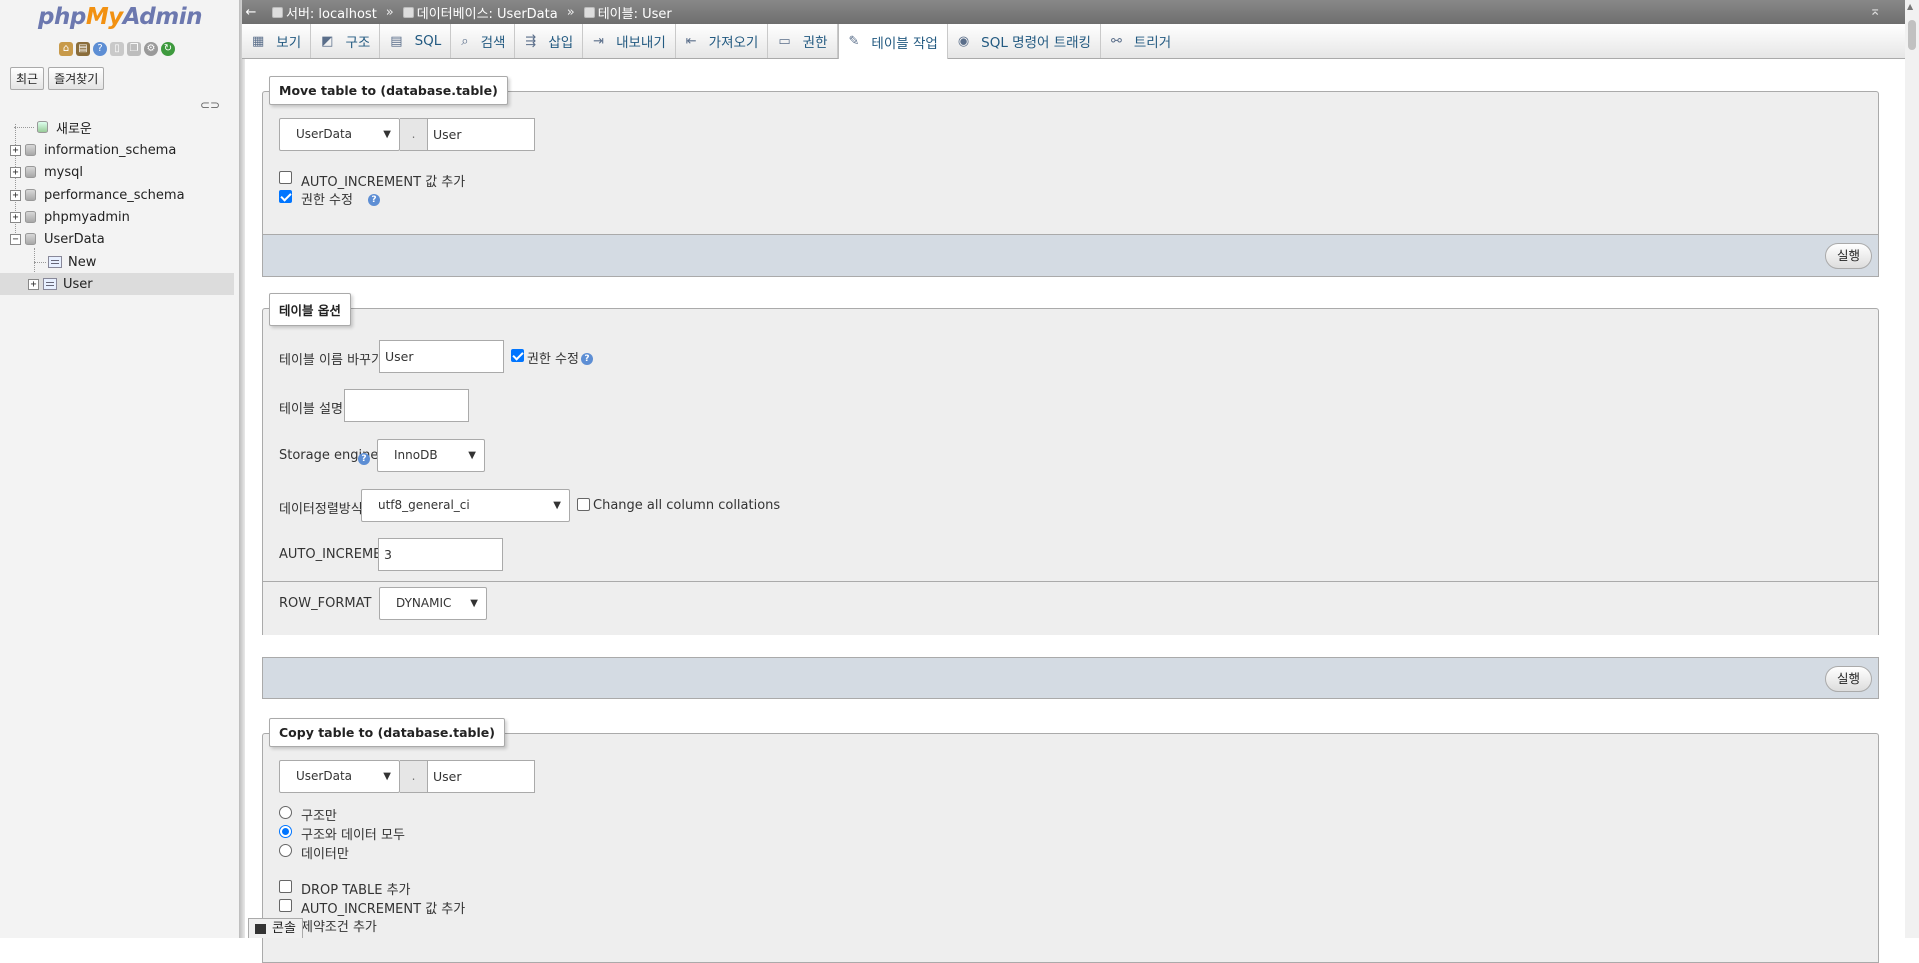  I want to click on options-go-button: 실행, so click(1848, 679).